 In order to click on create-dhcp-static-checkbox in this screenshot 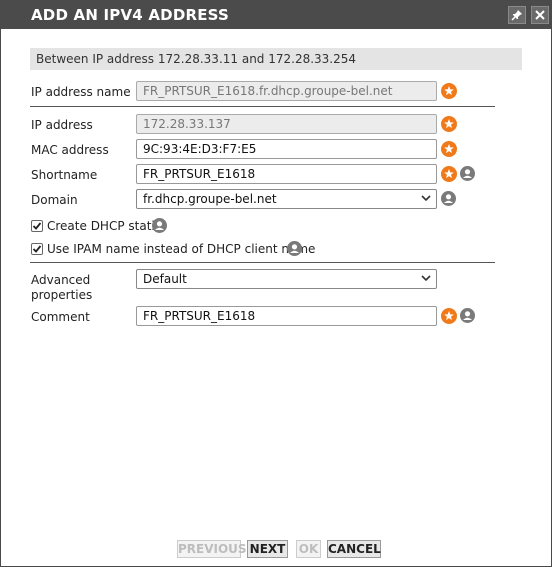, I will do `click(37, 226)`.